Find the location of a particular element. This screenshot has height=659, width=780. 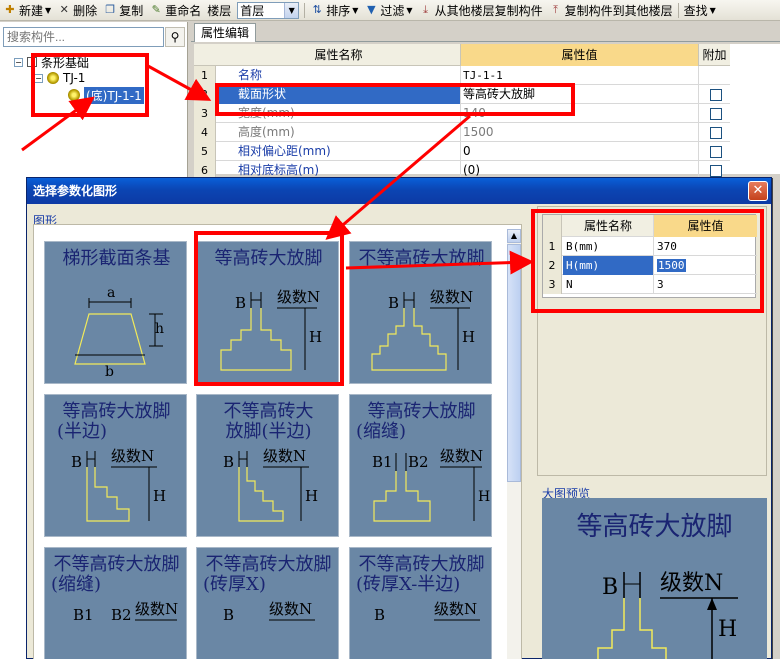

shape-tile-unequal-step: 不等高砖大放脚 B 级数N H is located at coordinates (420, 312).